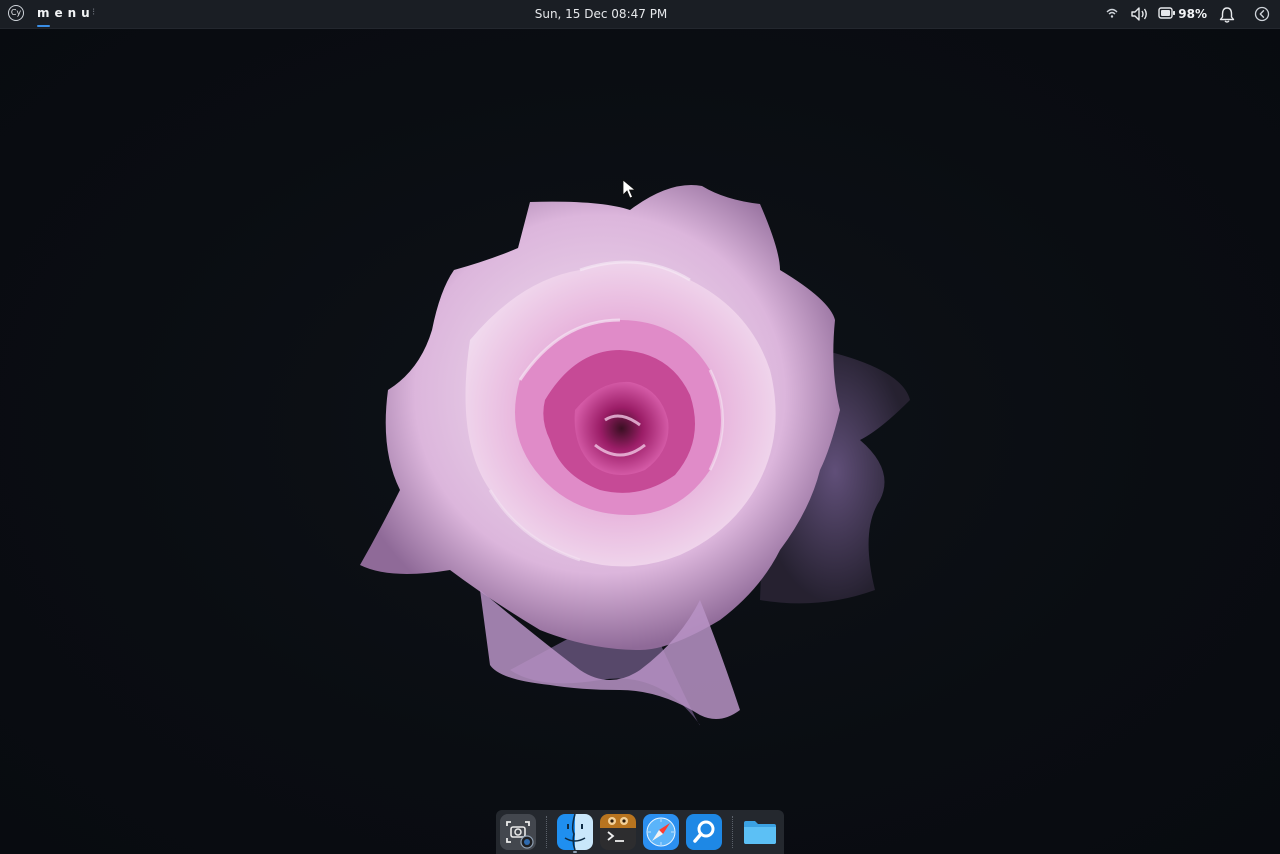 Image resolution: width=1280 pixels, height=854 pixels. What do you see at coordinates (43, 26) in the screenshot?
I see `menu-active-indicator` at bounding box center [43, 26].